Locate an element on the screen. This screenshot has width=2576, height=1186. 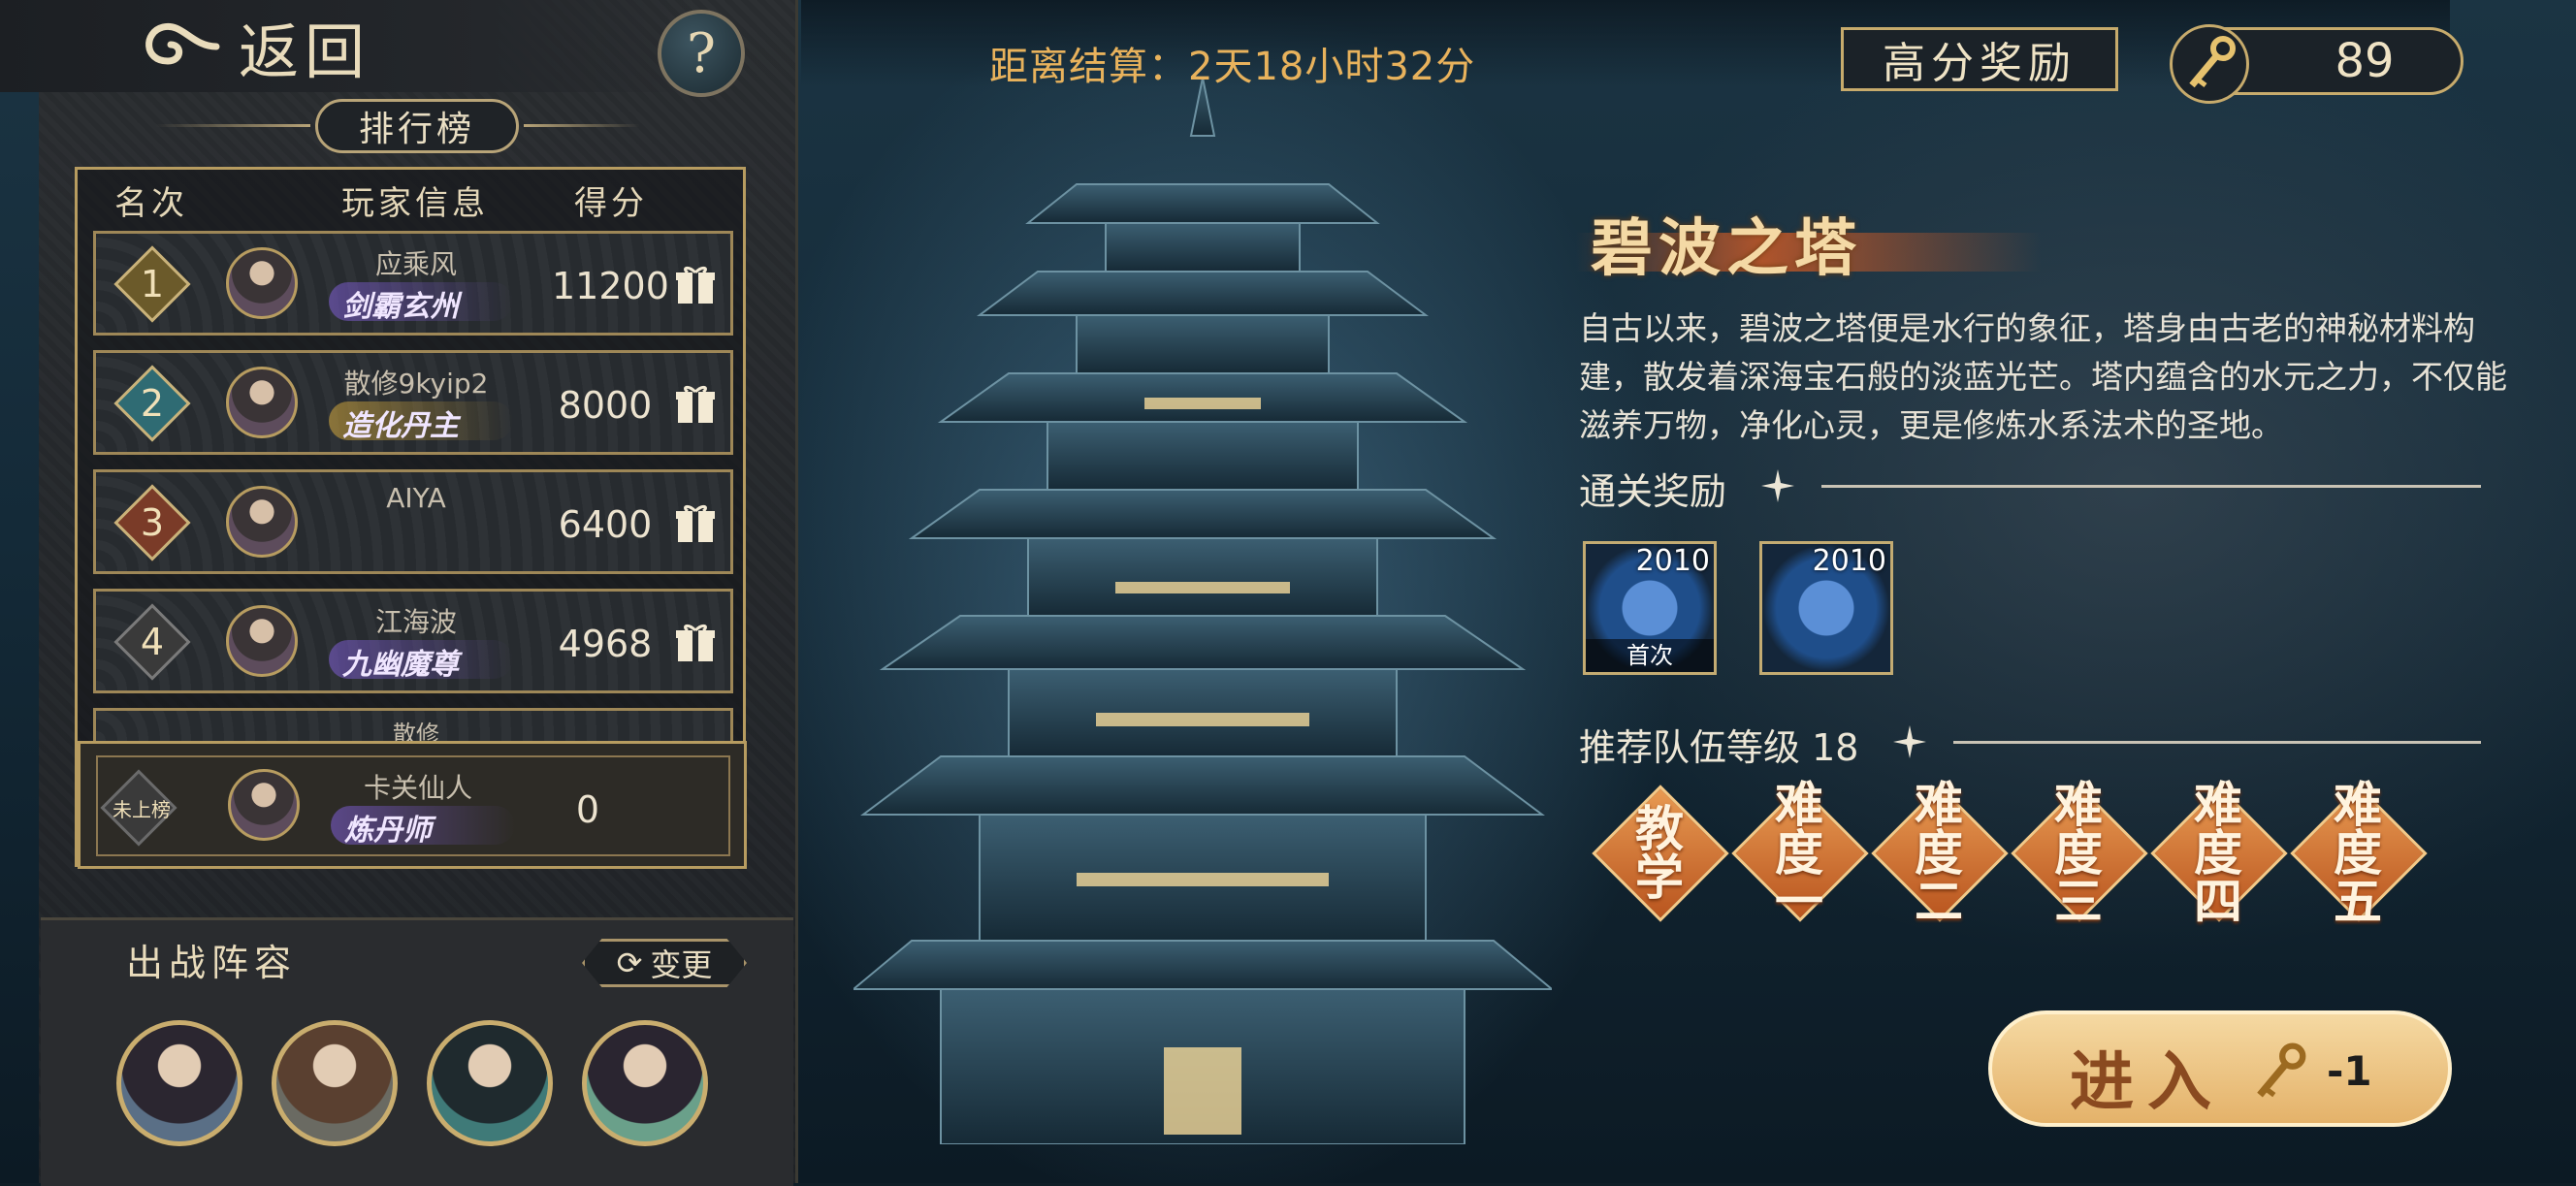
rank-number: 3 is located at coordinates (152, 522).